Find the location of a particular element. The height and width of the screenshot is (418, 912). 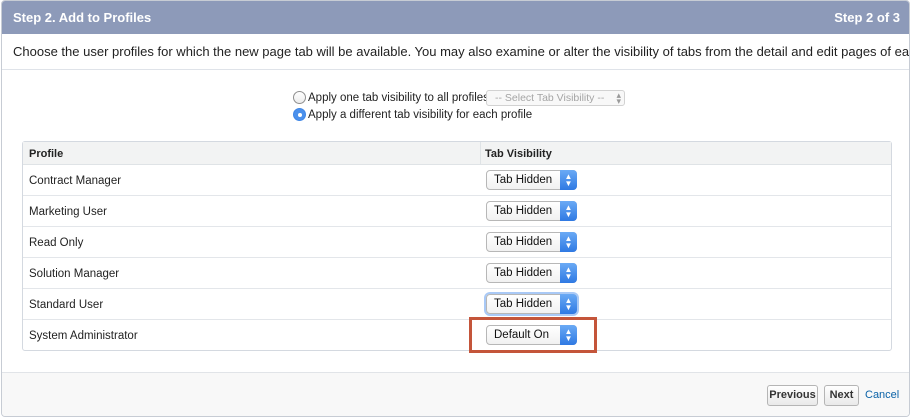

profile-name: System Administrator is located at coordinates (83, 336).